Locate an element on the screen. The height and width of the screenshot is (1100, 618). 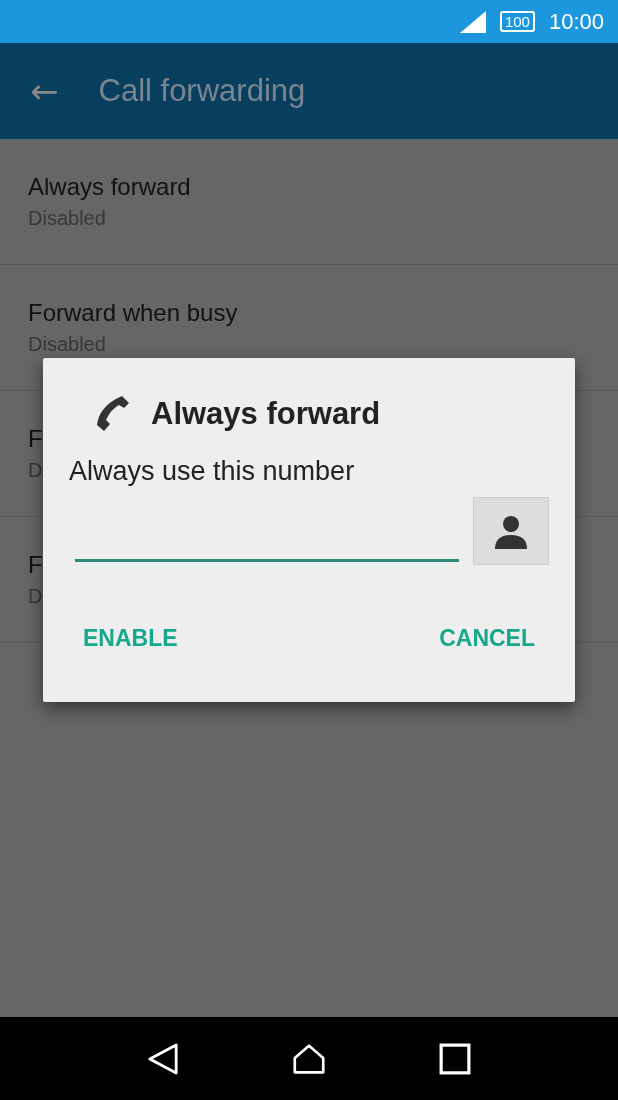
signal-icon is located at coordinates (472, 21).